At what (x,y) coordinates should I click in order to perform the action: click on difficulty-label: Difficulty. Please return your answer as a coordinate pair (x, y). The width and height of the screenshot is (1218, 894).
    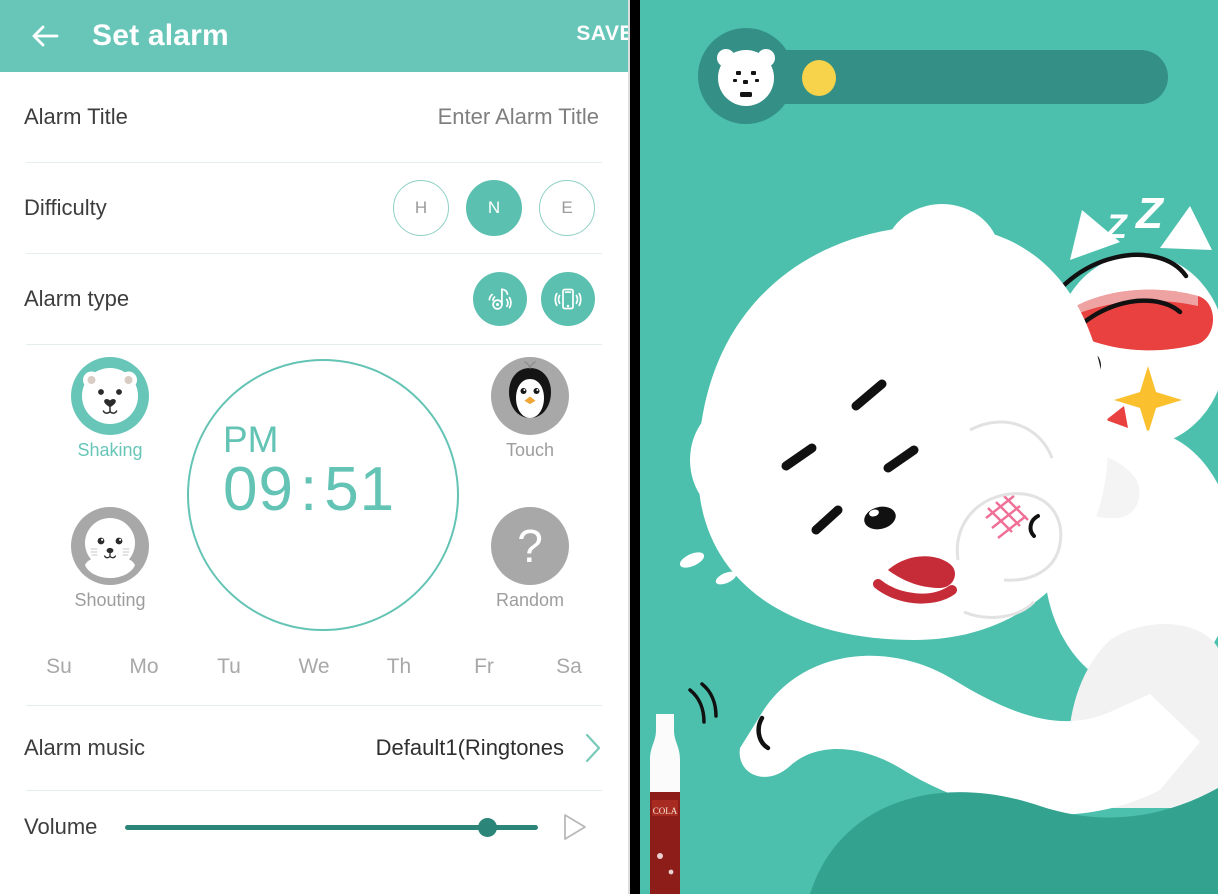
    Looking at the image, I should click on (65, 207).